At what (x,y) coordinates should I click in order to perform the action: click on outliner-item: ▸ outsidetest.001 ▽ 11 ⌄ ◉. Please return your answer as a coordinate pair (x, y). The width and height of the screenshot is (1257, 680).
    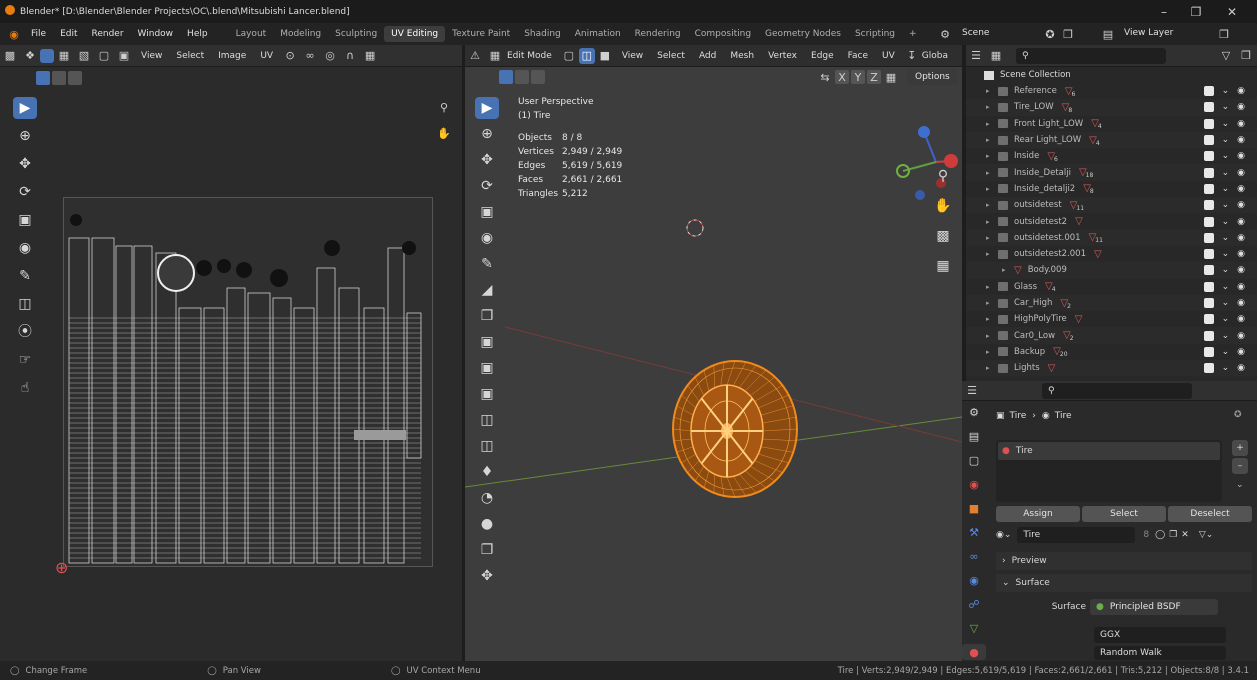
    Looking at the image, I should click on (1111, 237).